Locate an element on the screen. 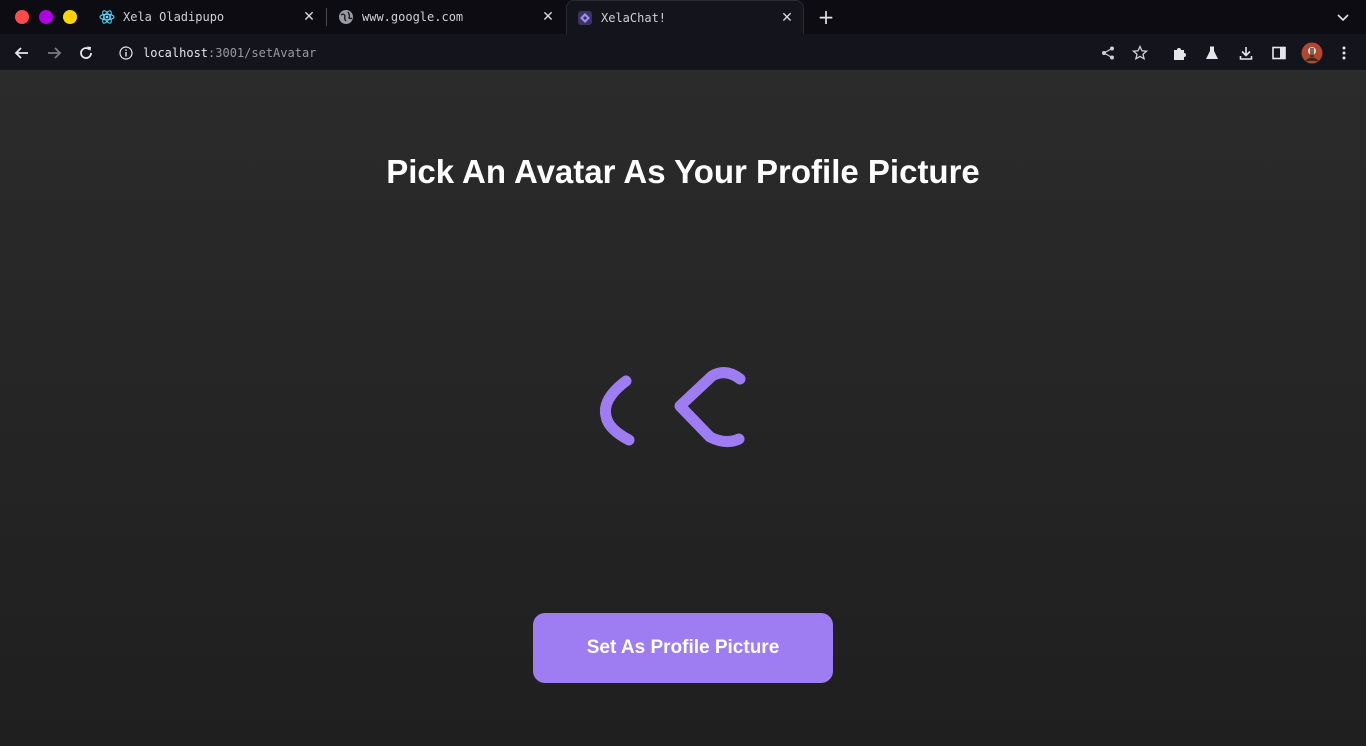 The width and height of the screenshot is (1366, 746). profile-avatar is located at coordinates (1312, 53).